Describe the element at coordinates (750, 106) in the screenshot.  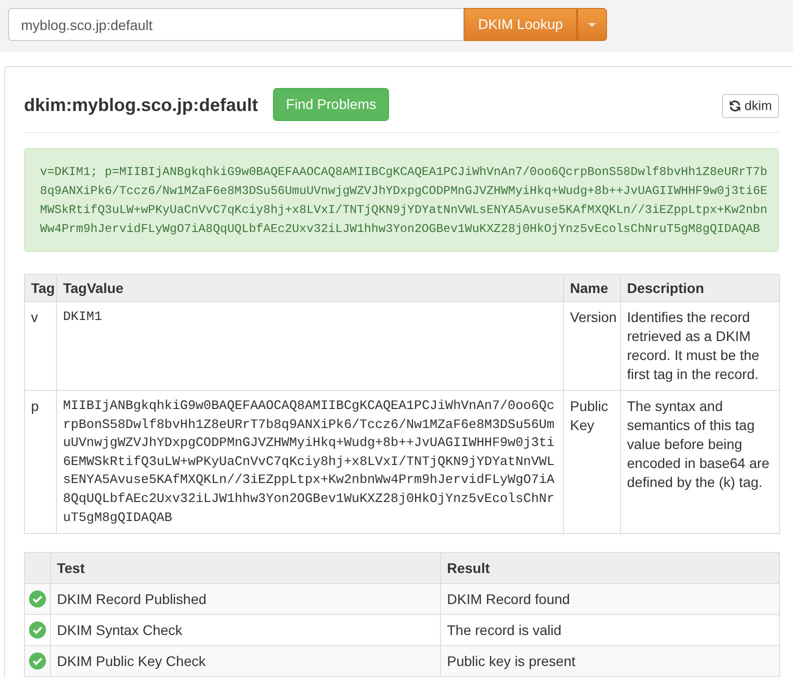
I see `refresh-button: dkim` at that location.